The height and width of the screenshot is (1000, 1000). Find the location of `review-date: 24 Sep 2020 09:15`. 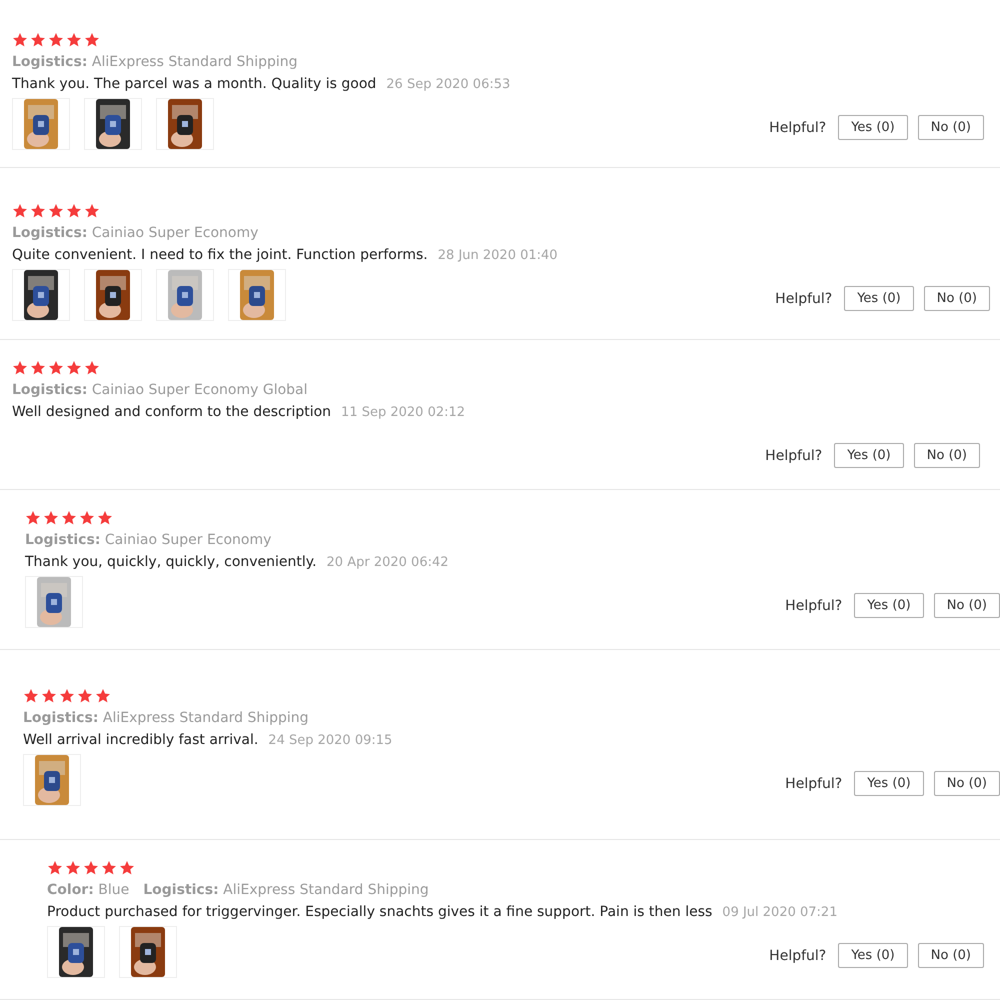

review-date: 24 Sep 2020 09:15 is located at coordinates (330, 740).